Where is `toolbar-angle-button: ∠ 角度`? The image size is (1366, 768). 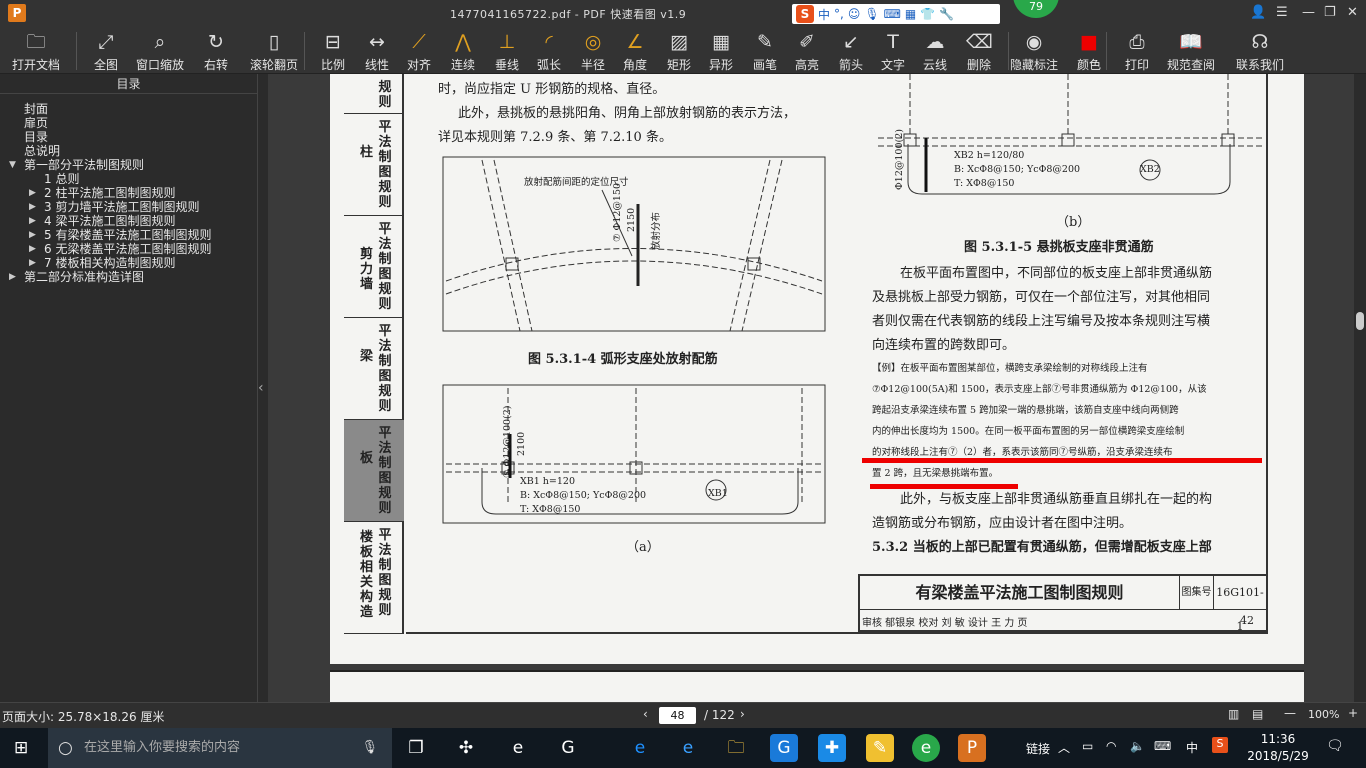
toolbar-angle-button: ∠ 角度 is located at coordinates (635, 51).